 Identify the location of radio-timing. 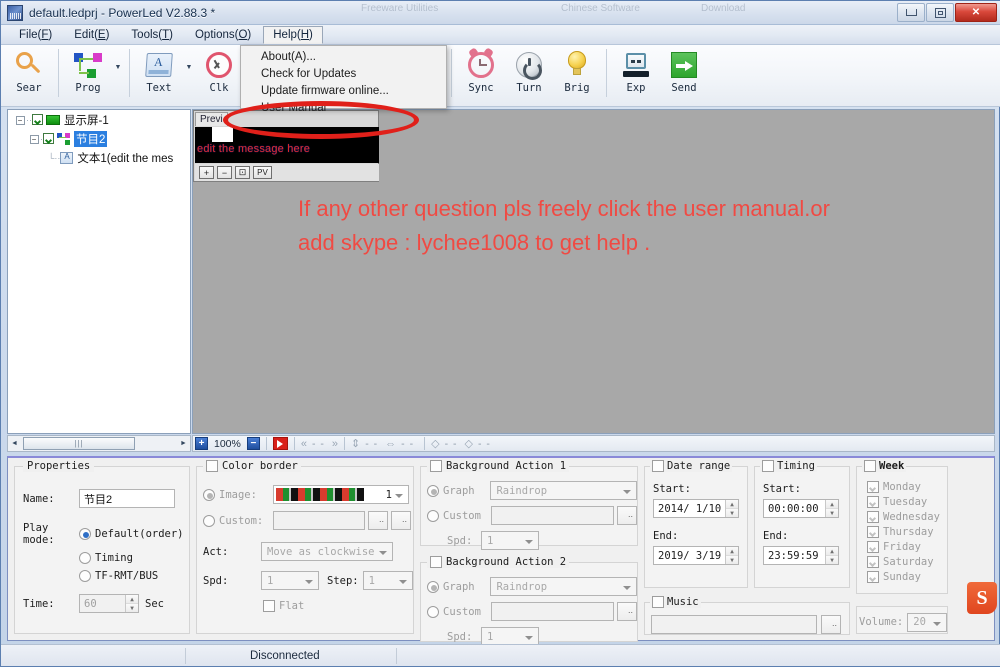
(85, 558).